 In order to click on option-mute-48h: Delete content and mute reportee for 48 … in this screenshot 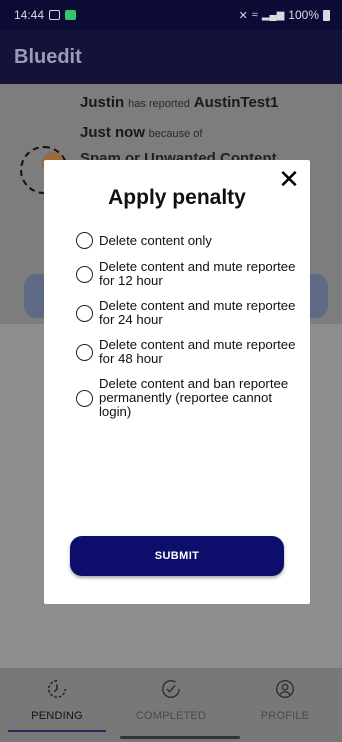, I will do `click(186, 352)`.